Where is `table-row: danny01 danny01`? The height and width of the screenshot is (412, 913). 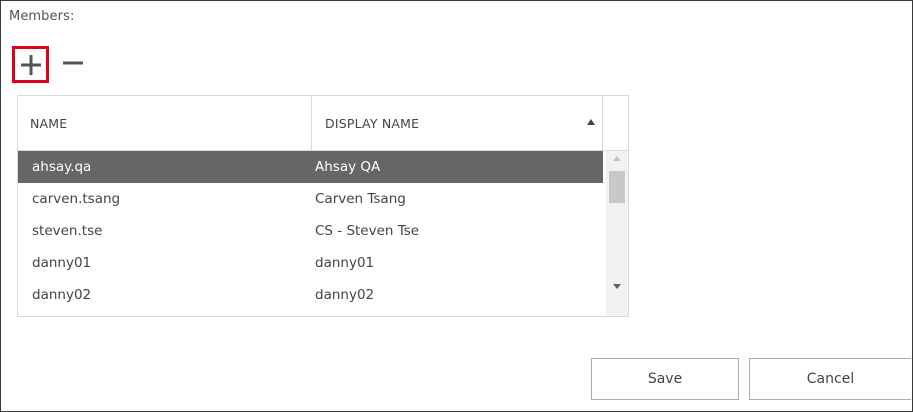
table-row: danny01 danny01 is located at coordinates (310, 263).